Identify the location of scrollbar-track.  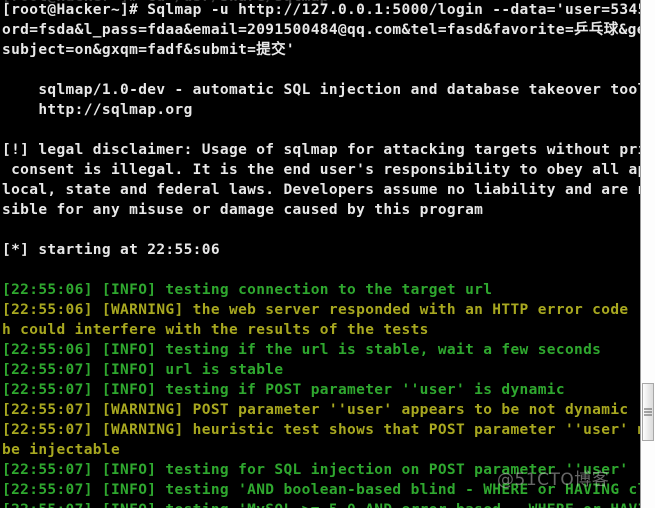
(648, 254).